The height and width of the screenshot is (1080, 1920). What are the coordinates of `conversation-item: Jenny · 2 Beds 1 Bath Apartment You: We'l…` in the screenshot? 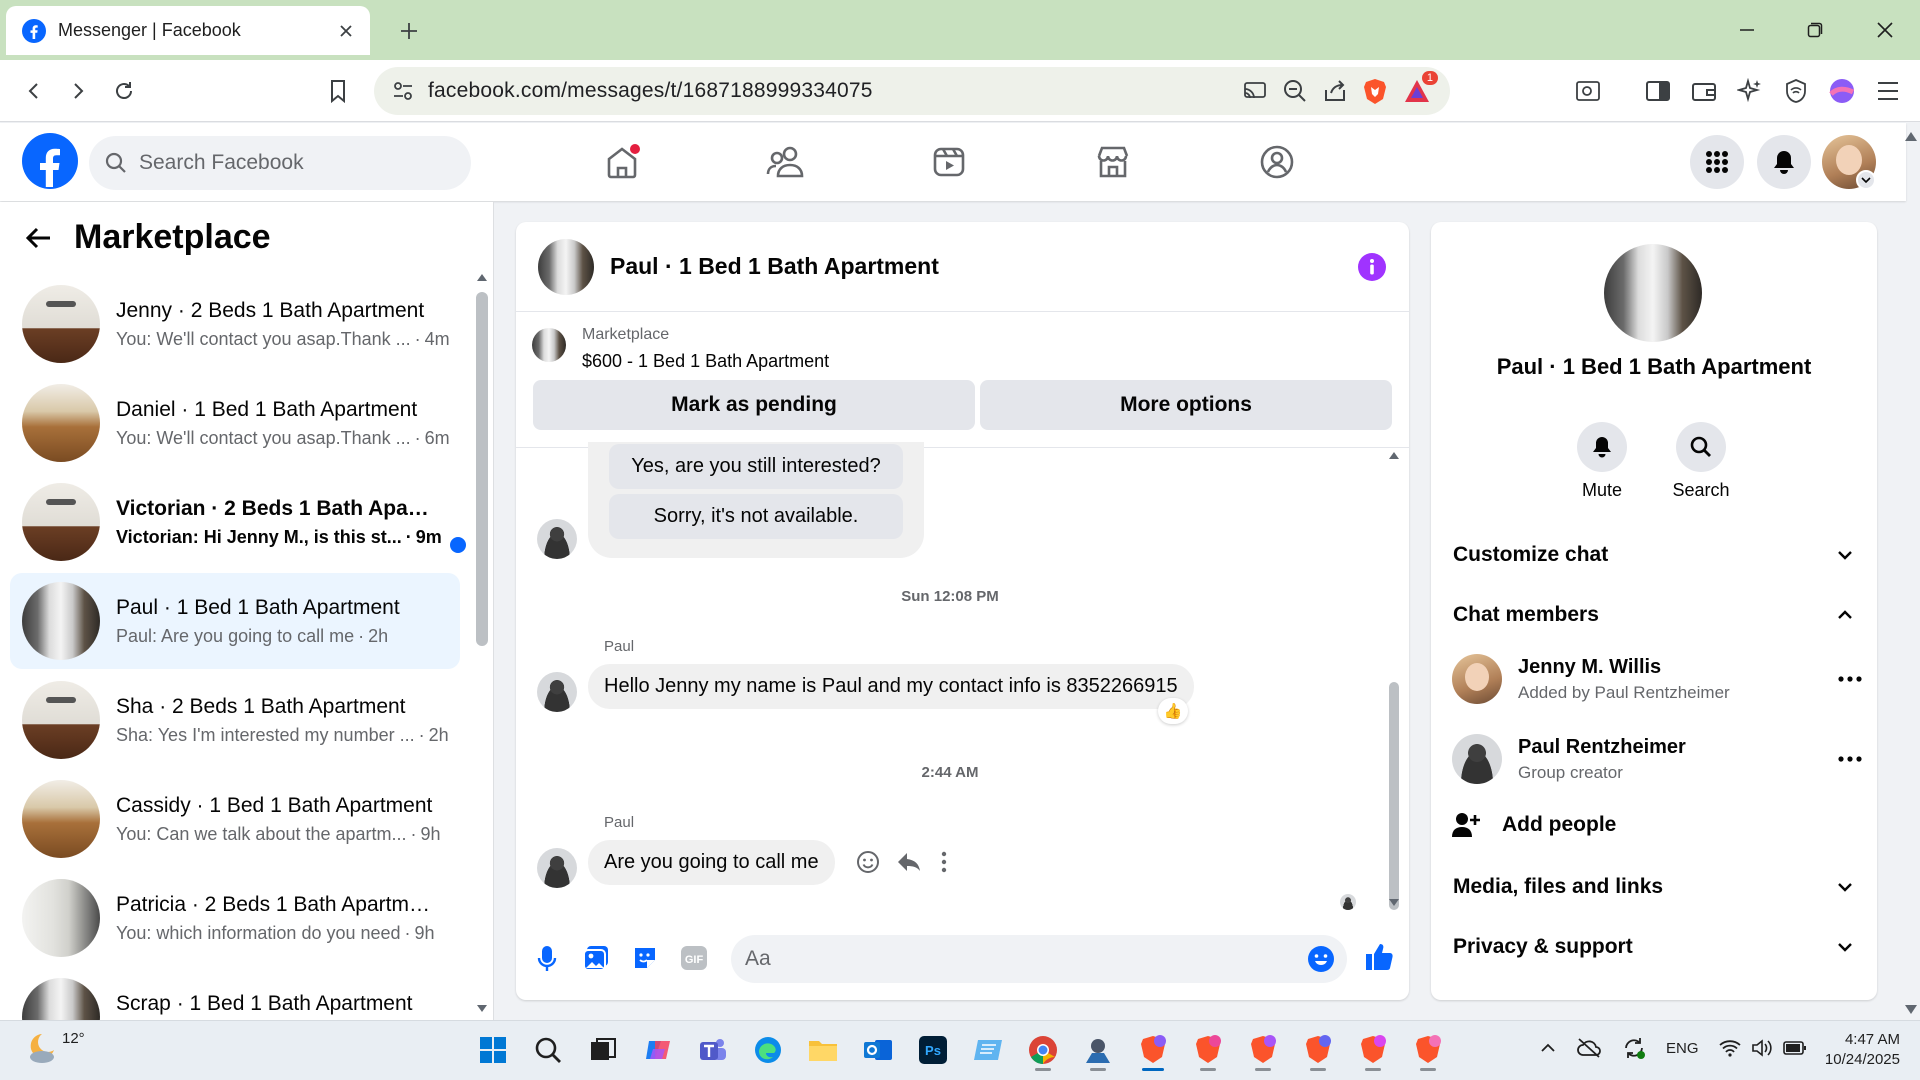 It's located at (235, 324).